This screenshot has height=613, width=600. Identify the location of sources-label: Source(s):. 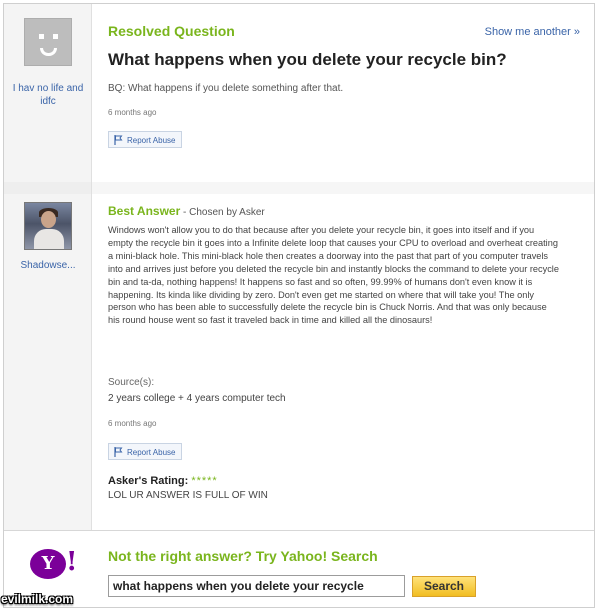
(131, 382).